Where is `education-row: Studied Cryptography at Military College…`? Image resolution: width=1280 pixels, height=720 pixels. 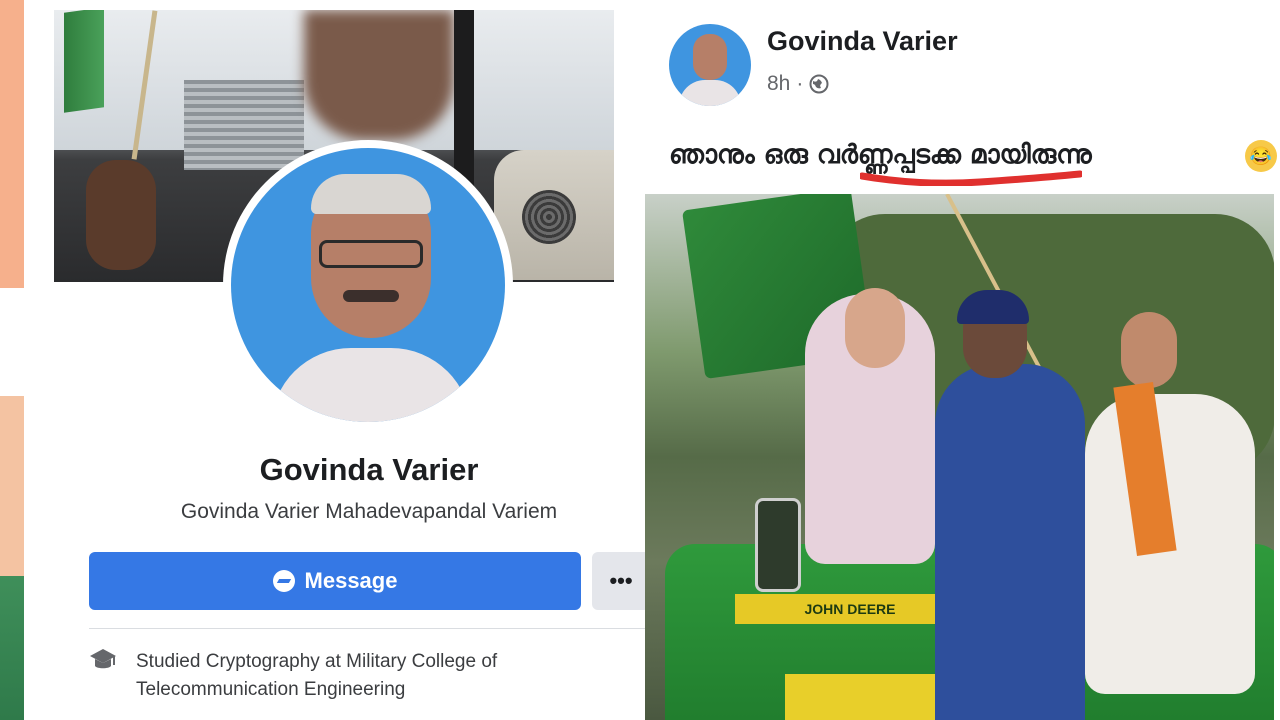 education-row: Studied Cryptography at Military College… is located at coordinates (369, 676).